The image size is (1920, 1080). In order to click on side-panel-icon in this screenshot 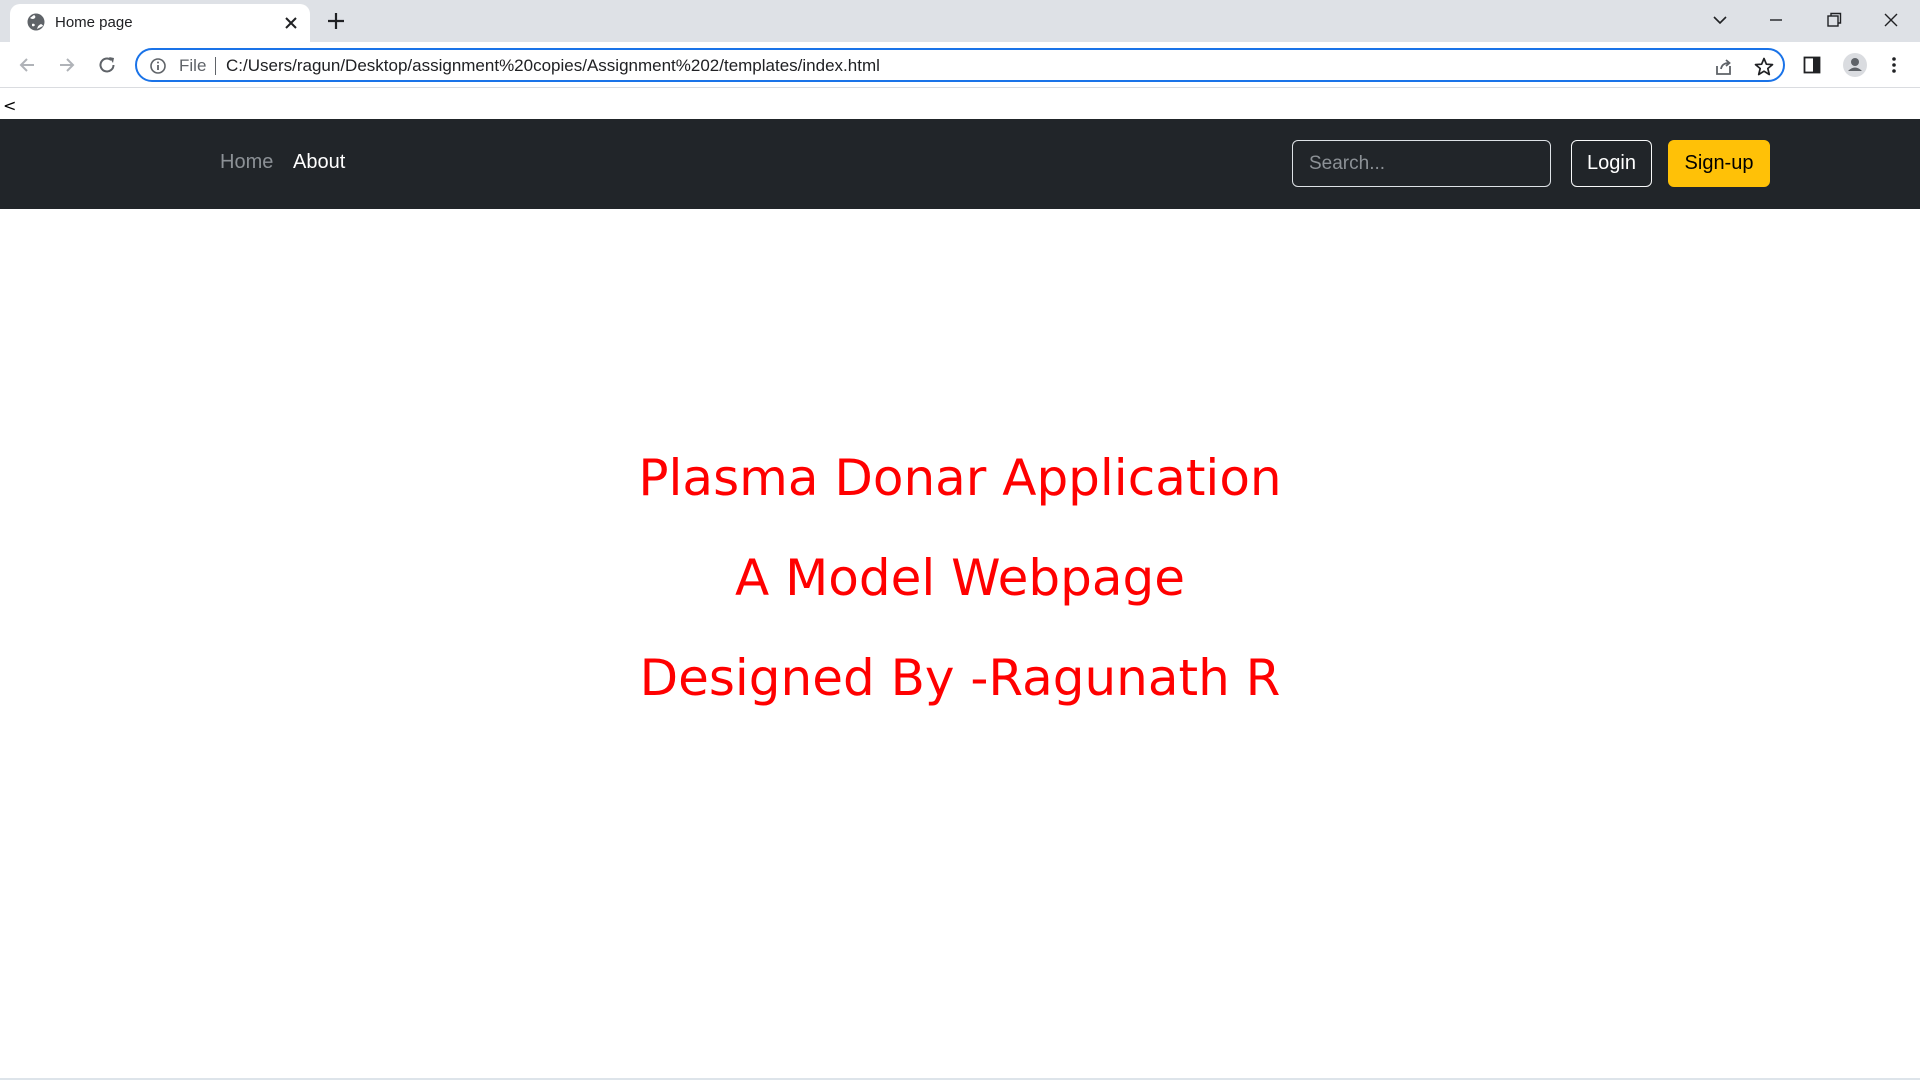, I will do `click(1812, 65)`.